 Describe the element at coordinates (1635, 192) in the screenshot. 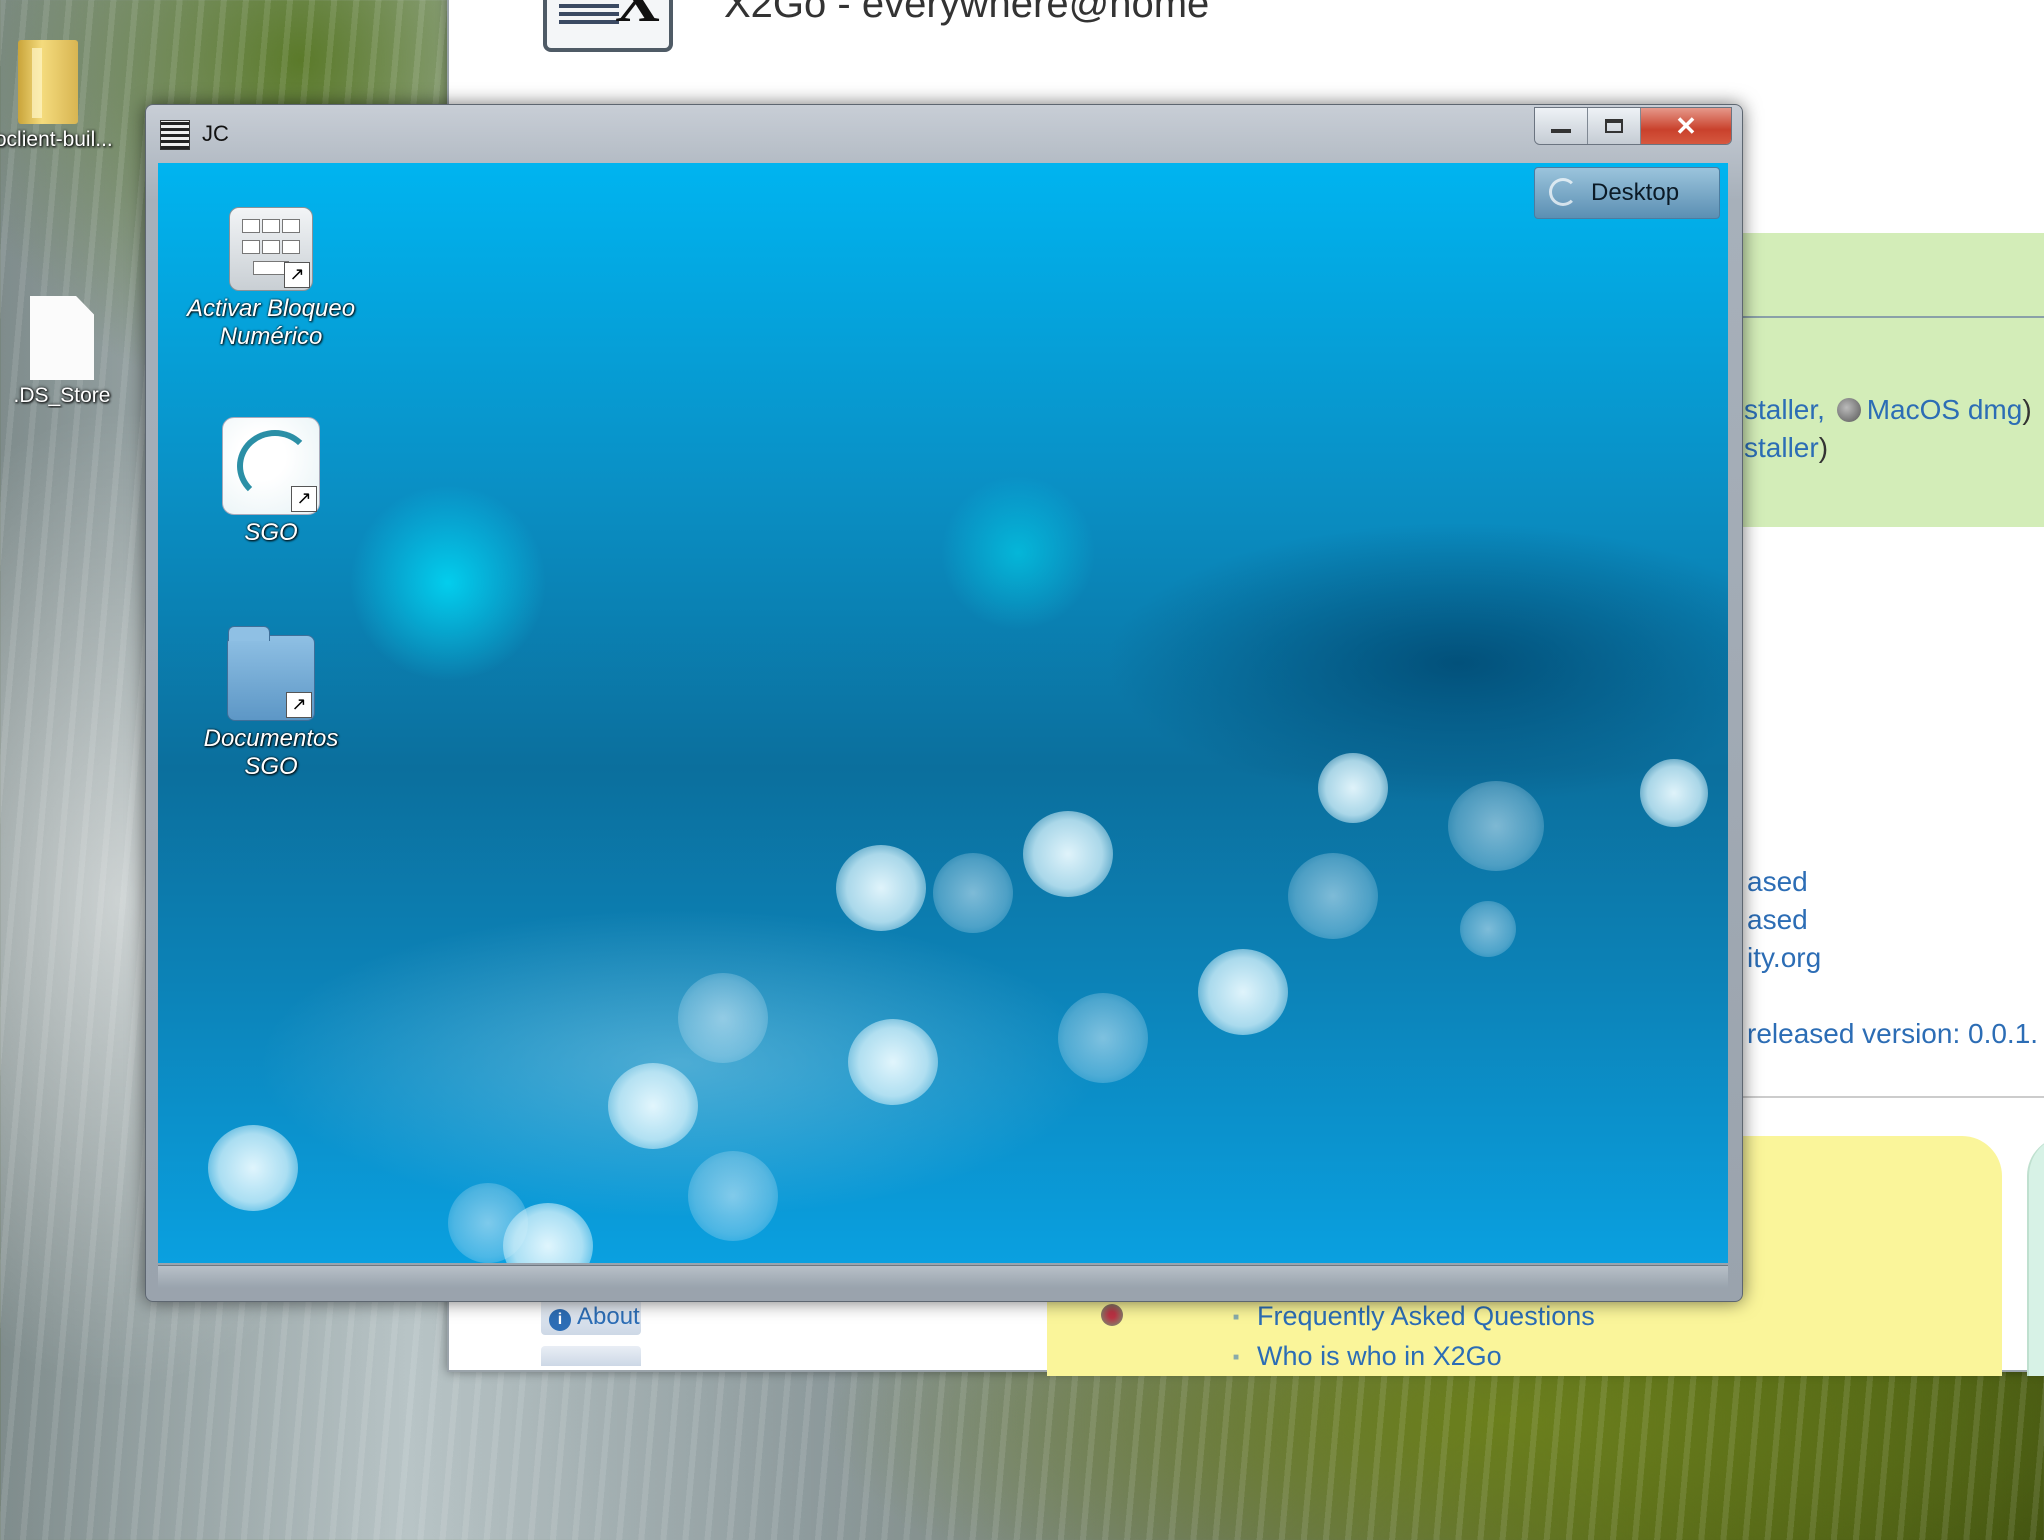

I see `desktop-button-label: Desktop` at that location.